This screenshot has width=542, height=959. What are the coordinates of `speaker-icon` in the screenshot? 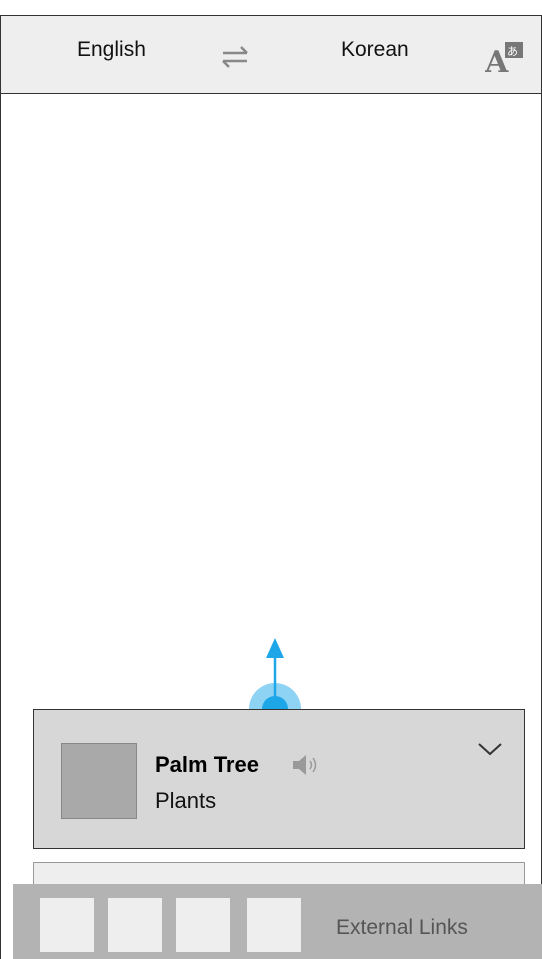 It's located at (308, 765).